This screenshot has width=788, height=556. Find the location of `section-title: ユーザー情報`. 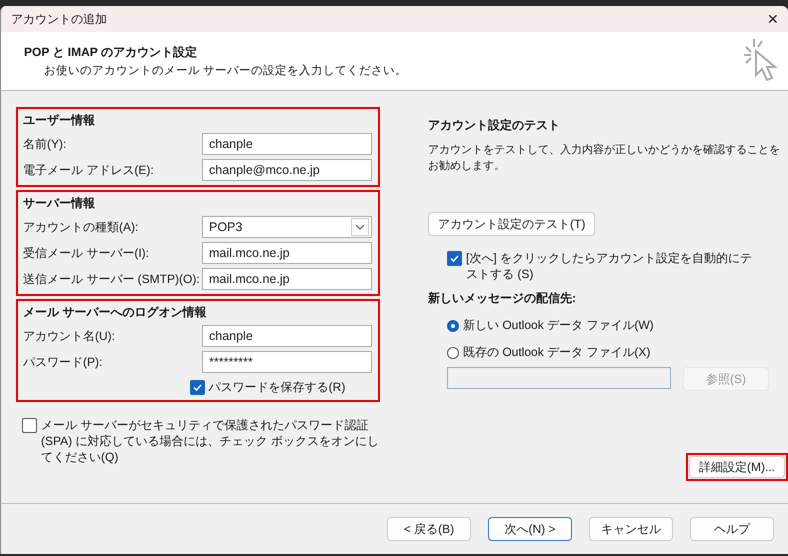

section-title: ユーザー情報 is located at coordinates (59, 120).